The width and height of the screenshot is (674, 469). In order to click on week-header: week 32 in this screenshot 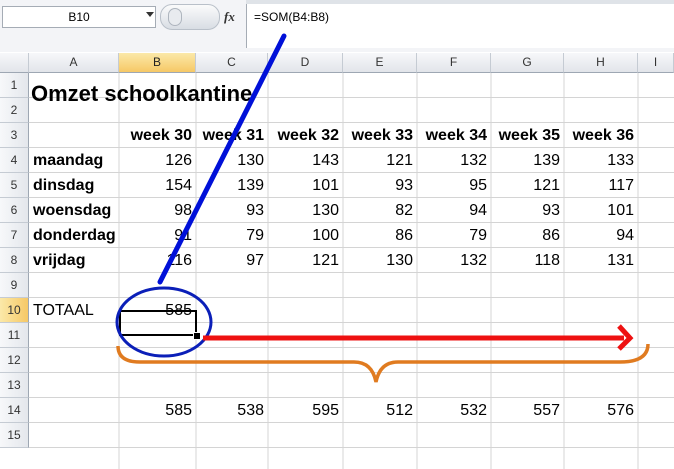, I will do `click(305, 135)`.